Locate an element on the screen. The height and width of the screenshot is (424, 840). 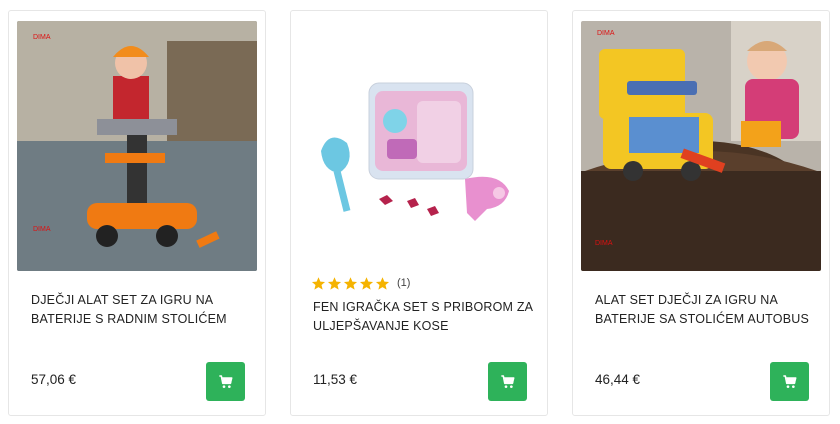
rating: (1) is located at coordinates (360, 283).